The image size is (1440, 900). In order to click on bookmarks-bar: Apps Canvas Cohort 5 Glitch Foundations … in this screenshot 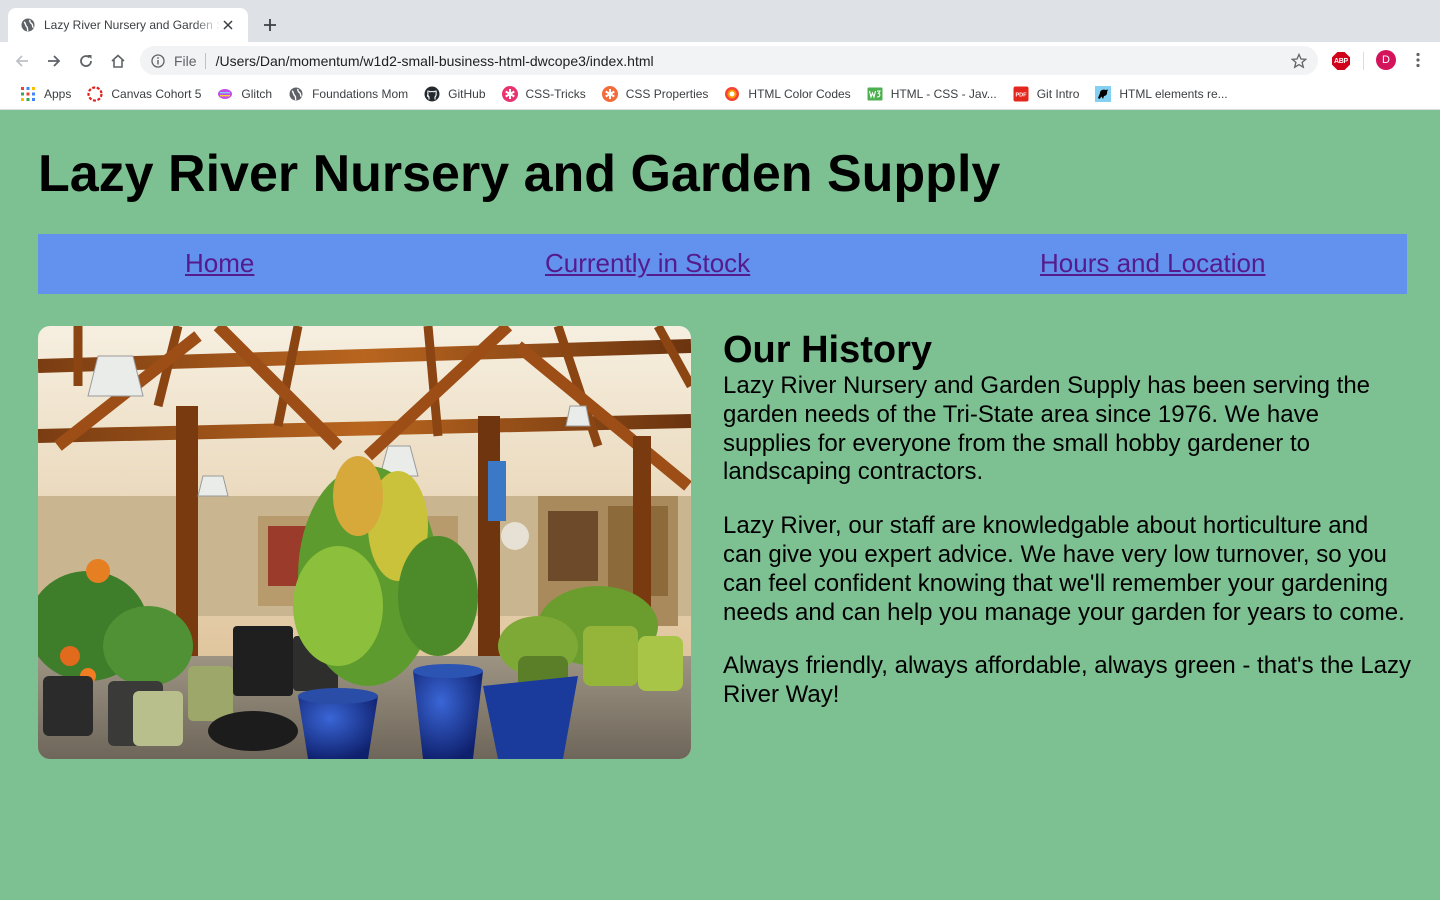, I will do `click(720, 94)`.